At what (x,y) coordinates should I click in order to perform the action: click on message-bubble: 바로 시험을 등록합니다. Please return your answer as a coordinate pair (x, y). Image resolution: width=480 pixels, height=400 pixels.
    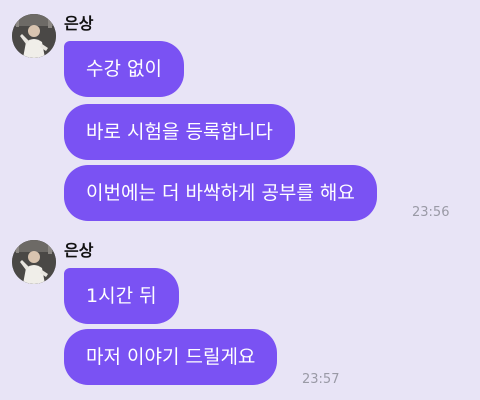
    Looking at the image, I should click on (179, 132).